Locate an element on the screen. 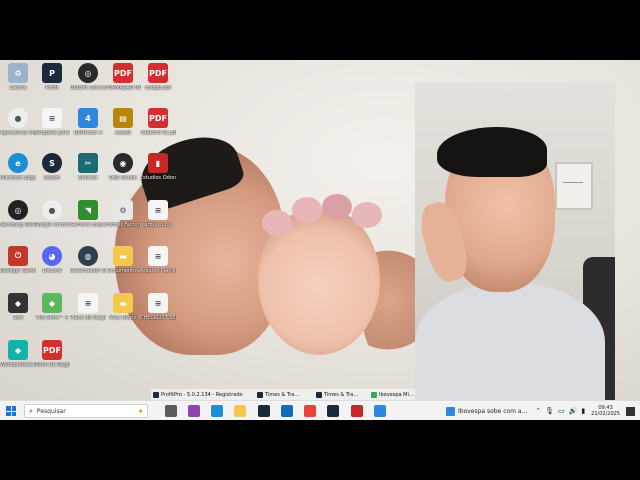 This screenshot has width=640, height=480. ubisoft-icon: ◎ is located at coordinates (88, 73).